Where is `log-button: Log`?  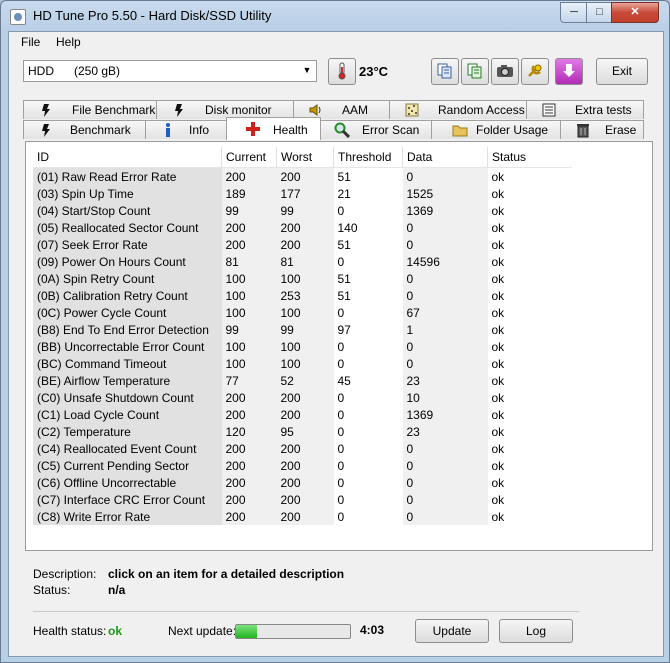 log-button: Log is located at coordinates (536, 631).